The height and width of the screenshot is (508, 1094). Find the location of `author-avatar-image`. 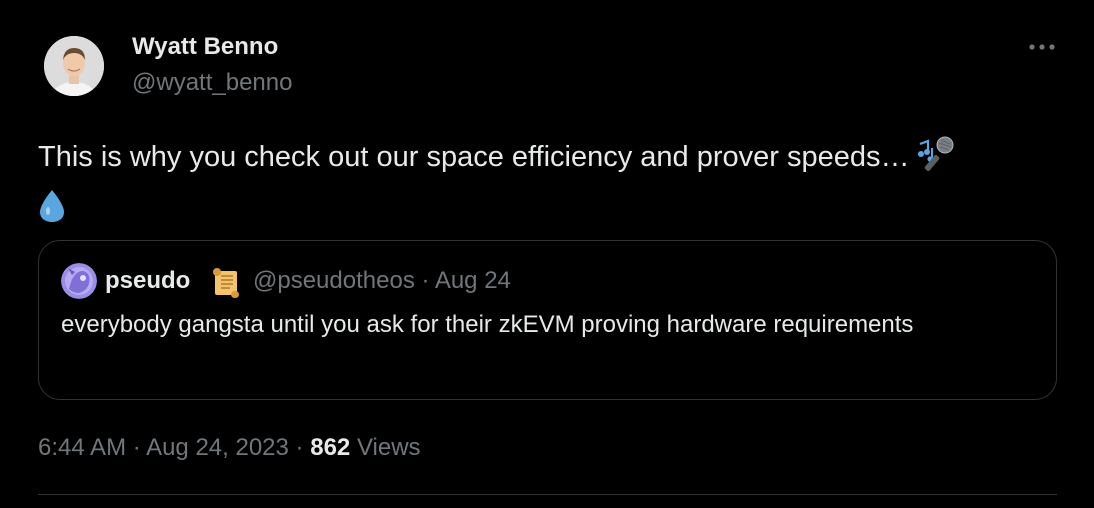

author-avatar-image is located at coordinates (74, 66).